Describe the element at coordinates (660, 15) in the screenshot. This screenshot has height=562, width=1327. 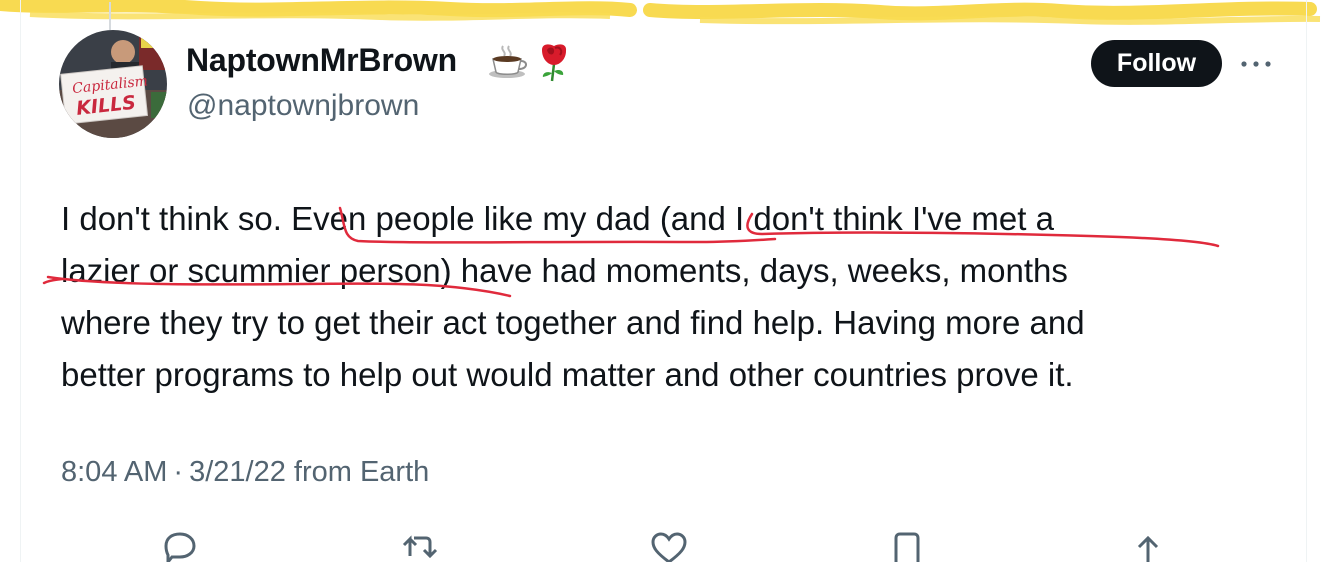
I see `highlighter-mark` at that location.